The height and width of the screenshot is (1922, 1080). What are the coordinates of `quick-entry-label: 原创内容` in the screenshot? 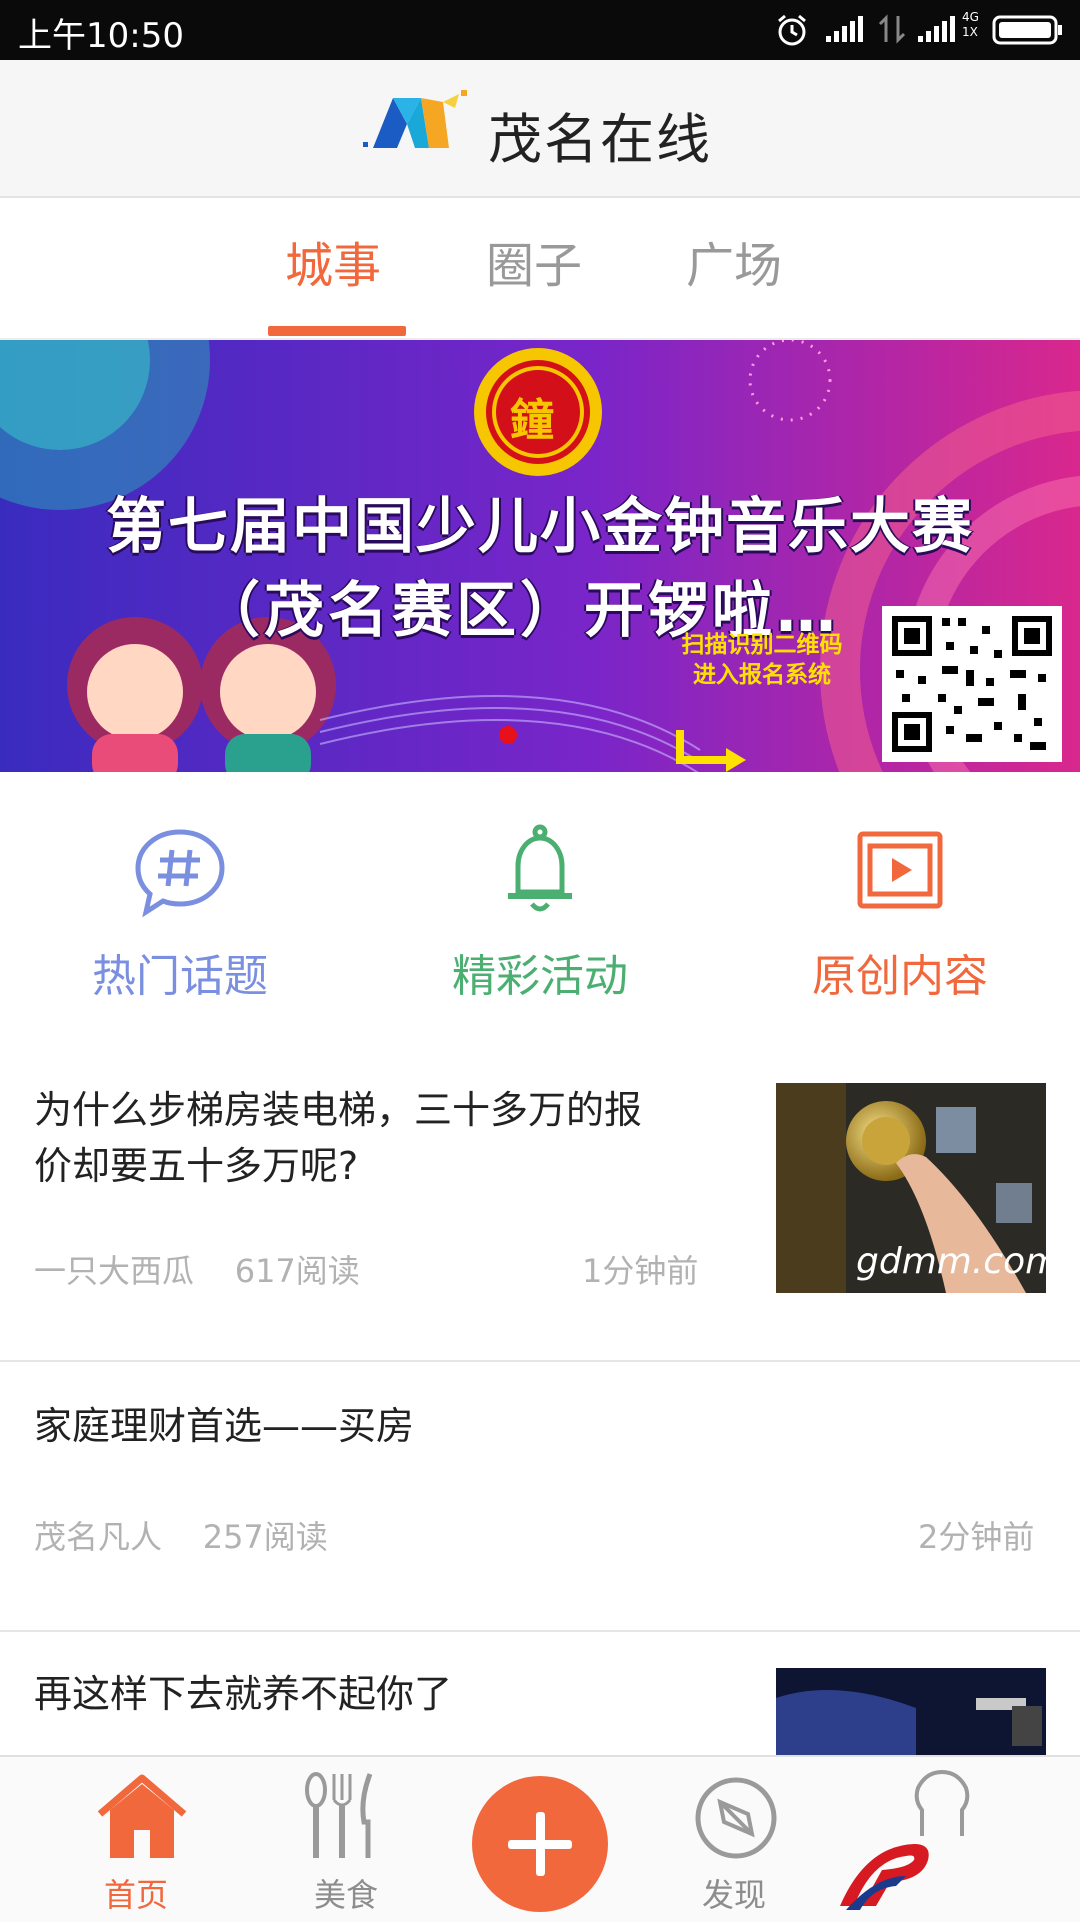 It's located at (900, 976).